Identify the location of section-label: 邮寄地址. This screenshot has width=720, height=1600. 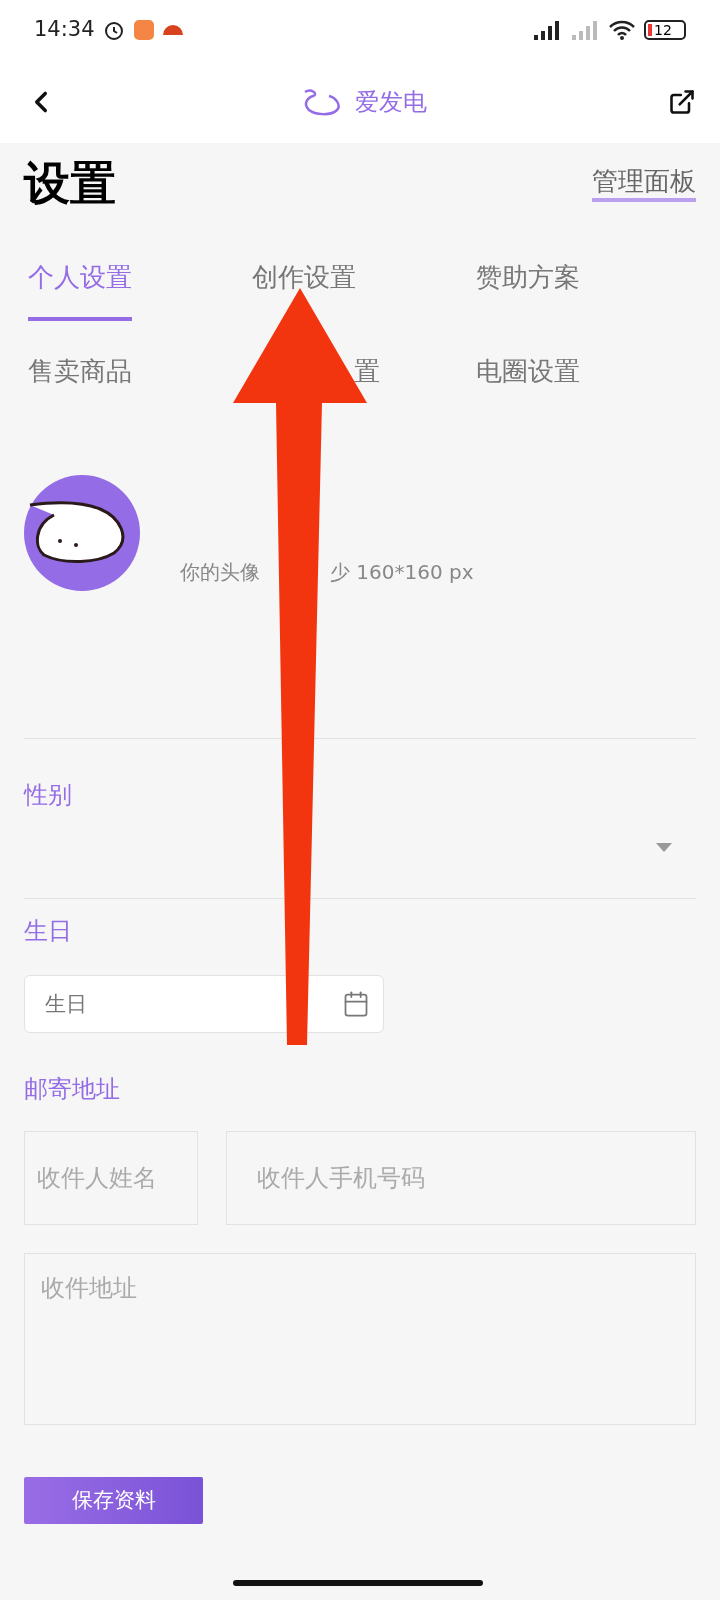
(72, 1089).